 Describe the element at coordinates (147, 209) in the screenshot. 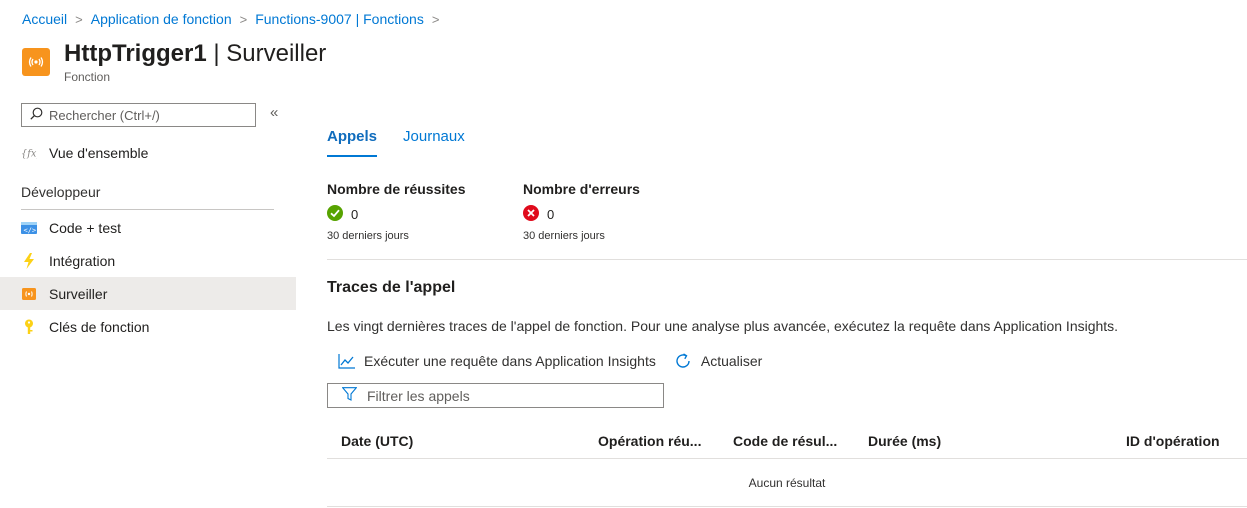

I see `sidebar-divider` at that location.